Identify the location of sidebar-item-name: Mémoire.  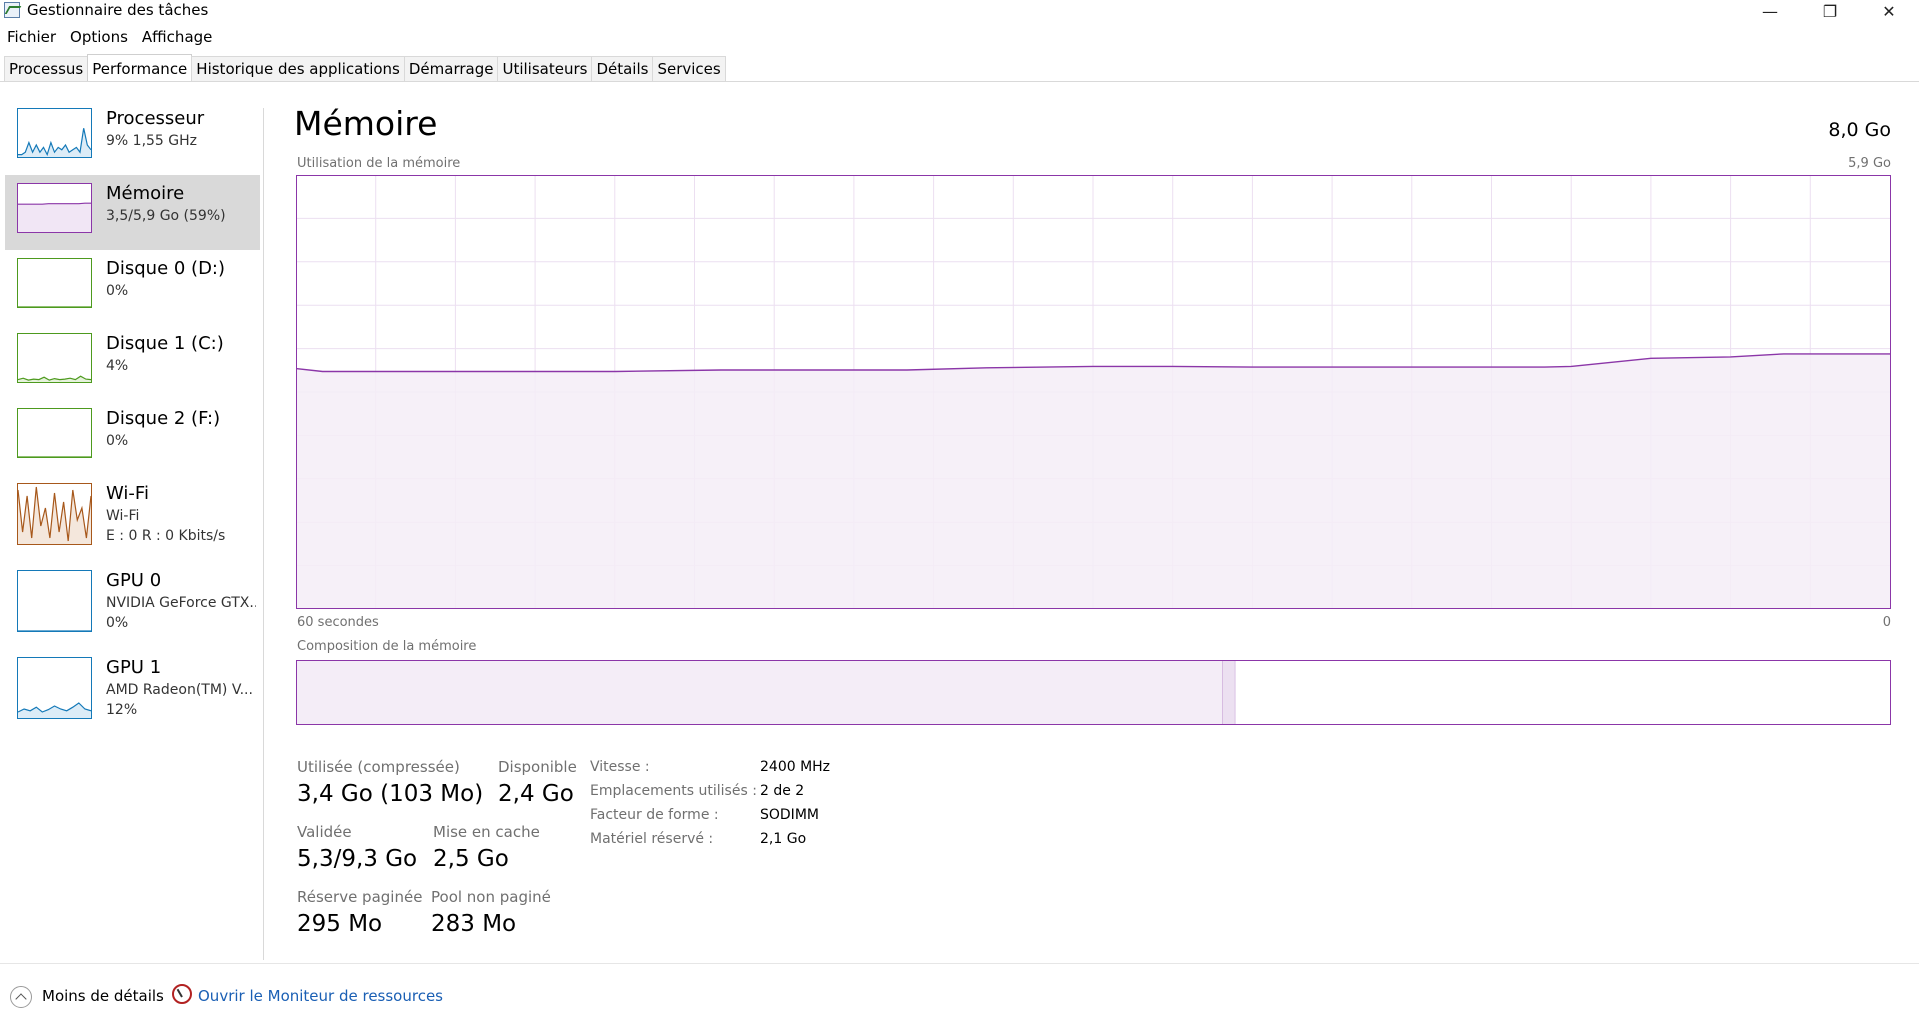
(145, 193).